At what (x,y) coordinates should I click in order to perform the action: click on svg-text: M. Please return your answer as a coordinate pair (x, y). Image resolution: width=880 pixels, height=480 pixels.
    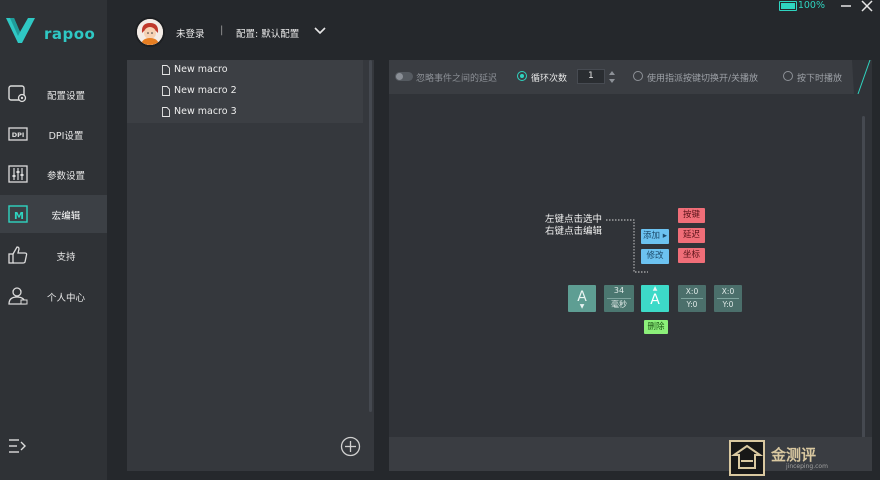
    Looking at the image, I should click on (19, 216).